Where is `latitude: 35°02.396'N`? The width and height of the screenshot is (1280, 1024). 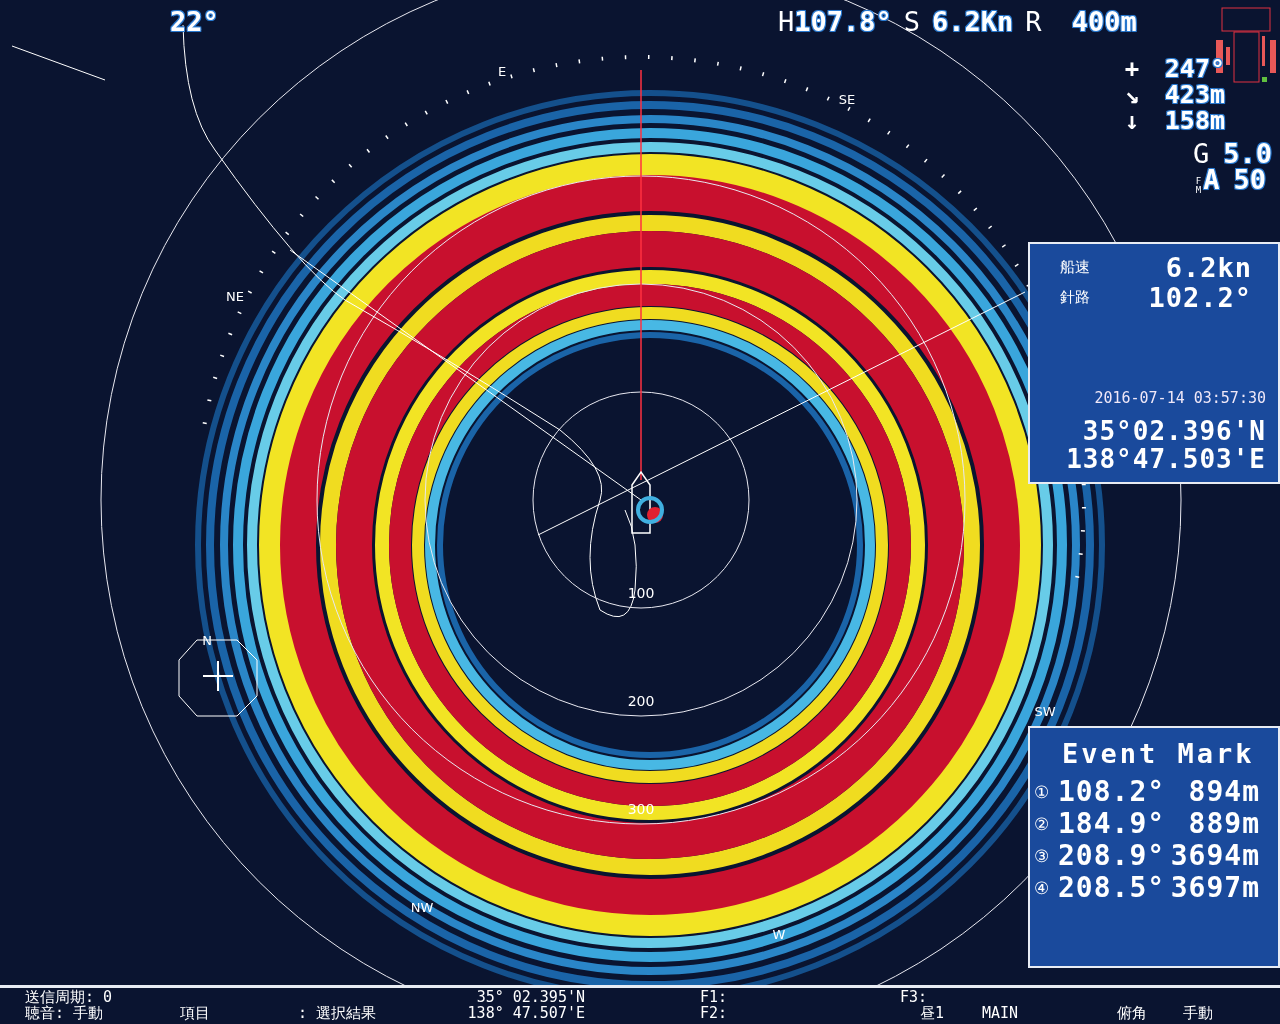 latitude: 35°02.396'N is located at coordinates (1173, 431).